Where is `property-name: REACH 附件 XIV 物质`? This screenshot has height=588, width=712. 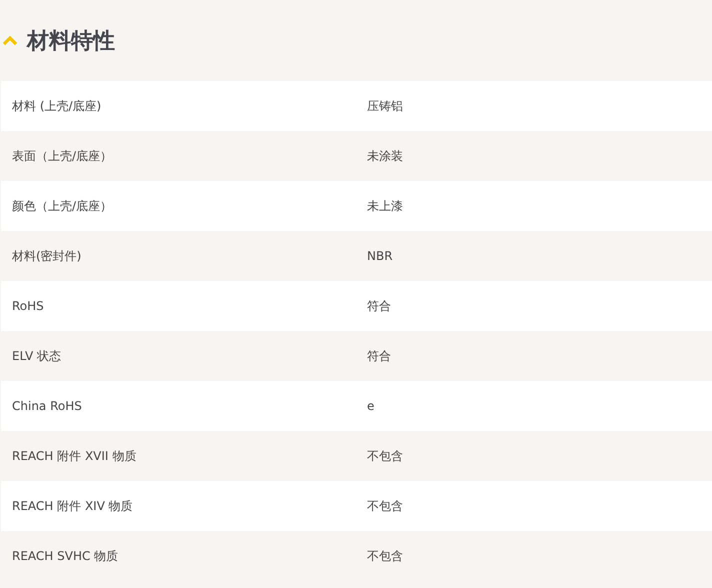 property-name: REACH 附件 XIV 物质 is located at coordinates (72, 506).